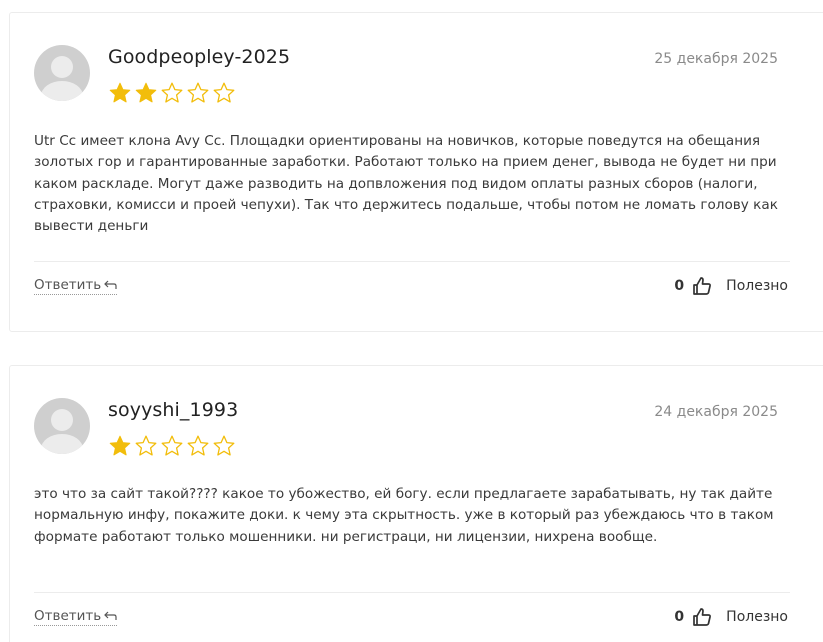  Describe the element at coordinates (716, 412) in the screenshot. I see `review-date: 24 декабря 2025` at that location.